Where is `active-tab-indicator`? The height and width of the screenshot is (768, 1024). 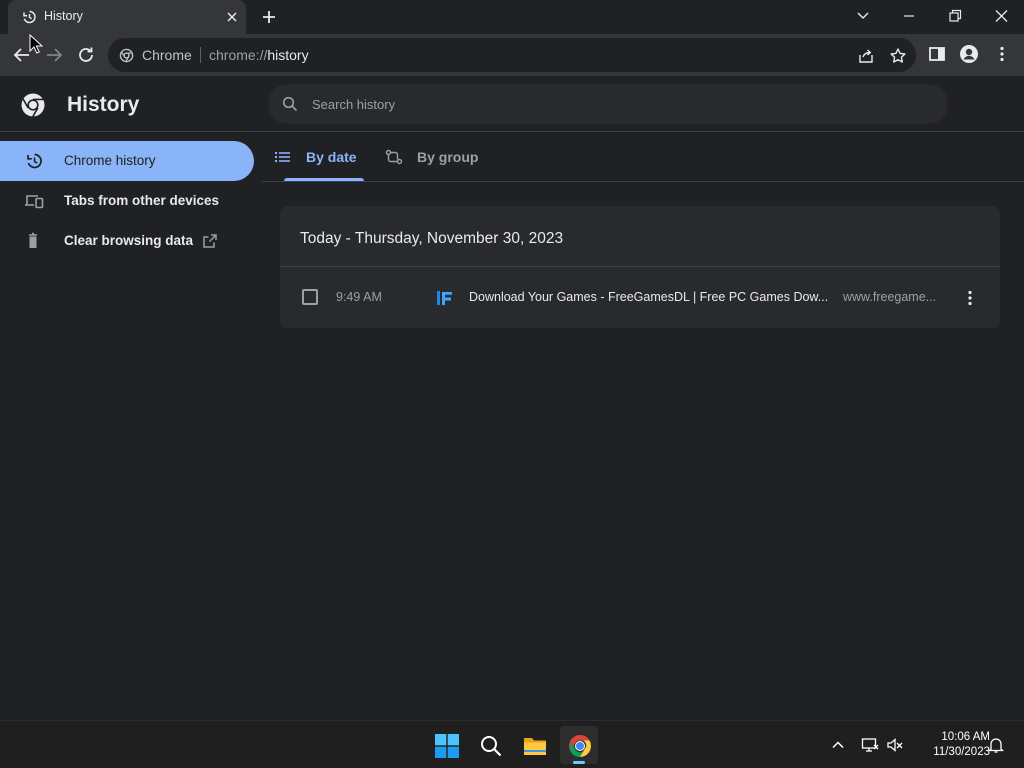
active-tab-indicator is located at coordinates (324, 179).